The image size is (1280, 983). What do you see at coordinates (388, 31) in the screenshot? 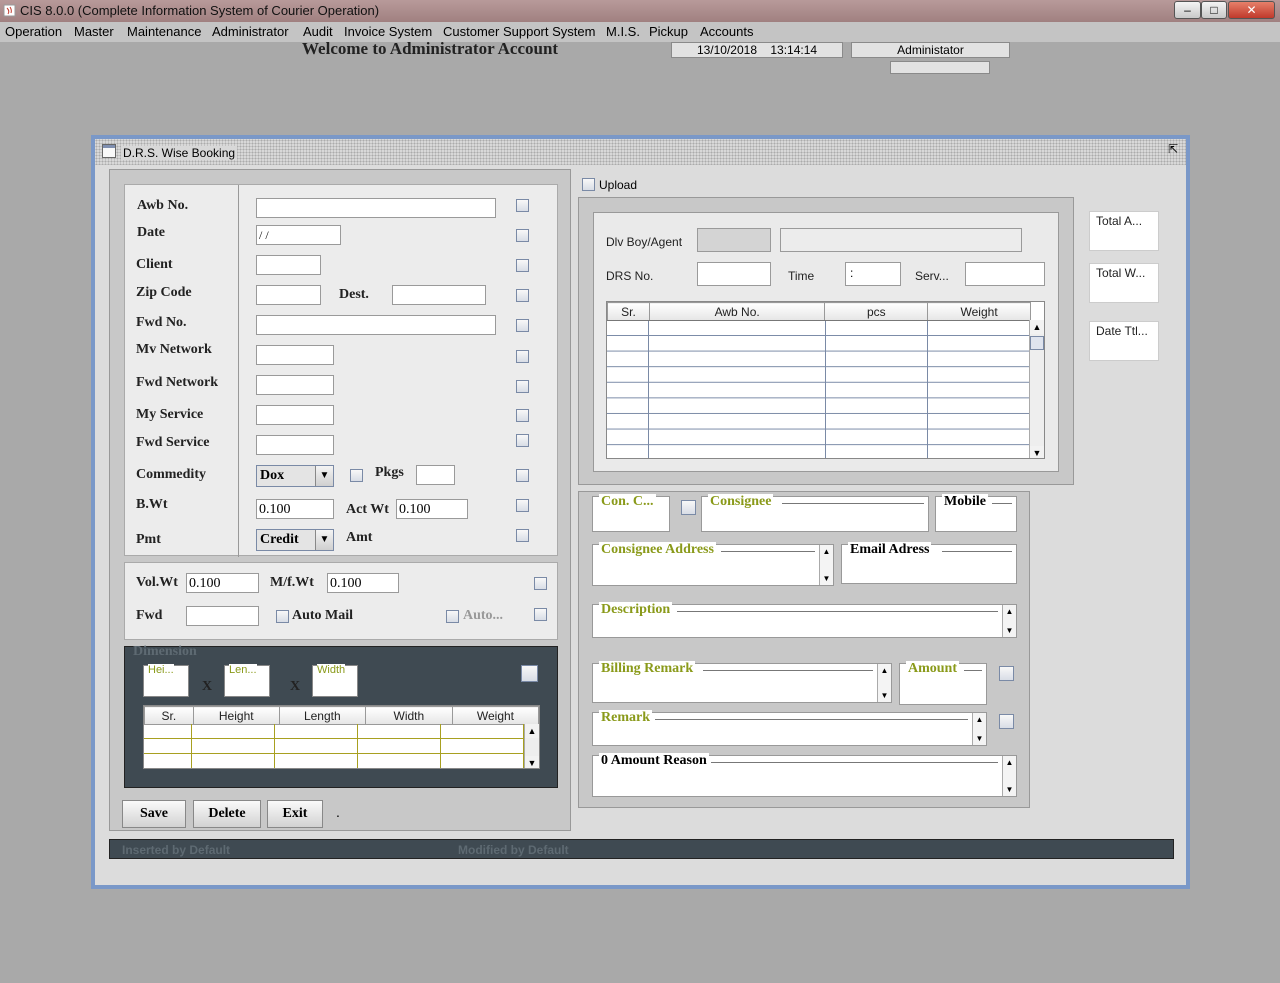
I see `menu-invoice-system: Invoice System` at bounding box center [388, 31].